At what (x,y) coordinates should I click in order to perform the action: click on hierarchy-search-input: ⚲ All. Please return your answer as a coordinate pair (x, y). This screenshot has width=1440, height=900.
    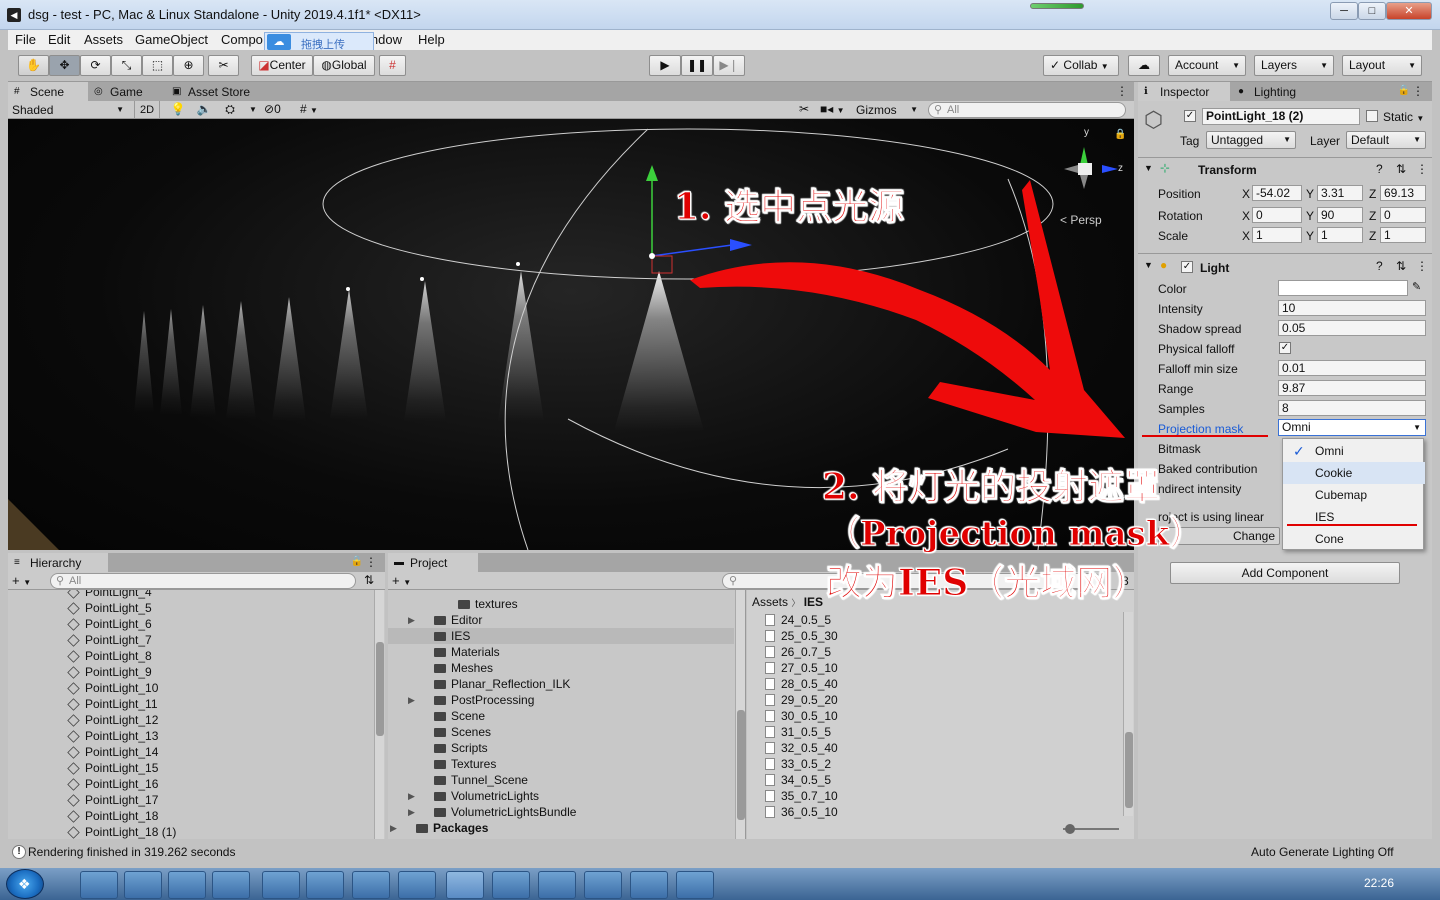
    Looking at the image, I should click on (203, 581).